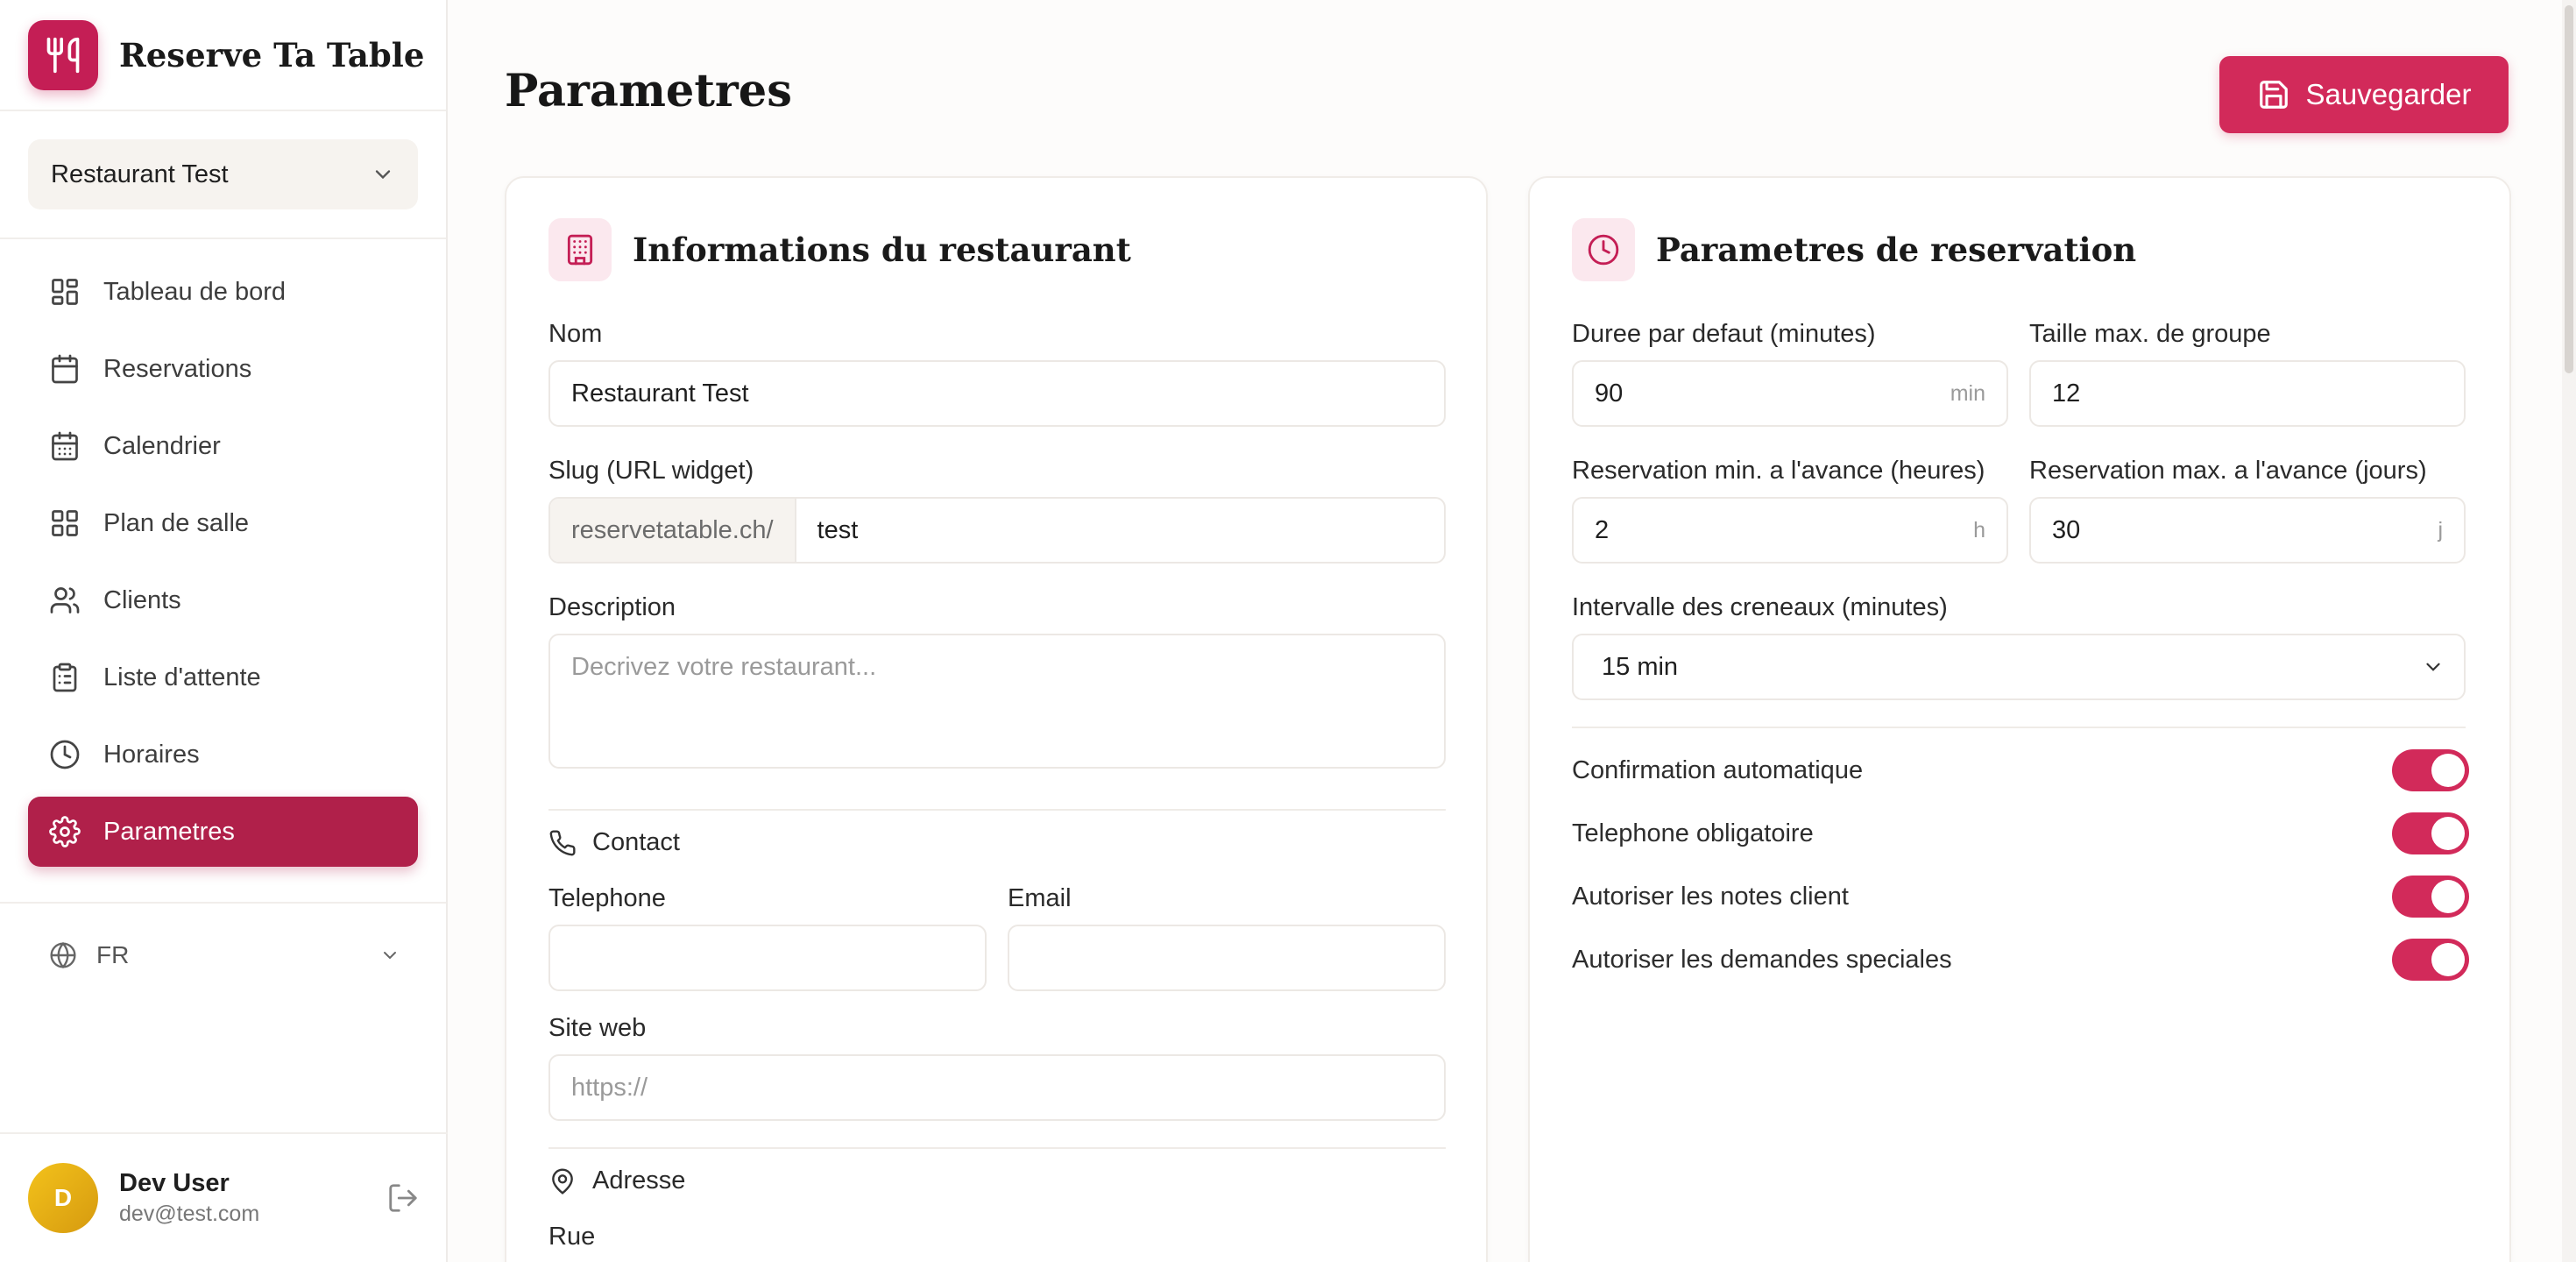  Describe the element at coordinates (1760, 607) in the screenshot. I see `interval-label: Intervalle des creneaux (minutes)` at that location.